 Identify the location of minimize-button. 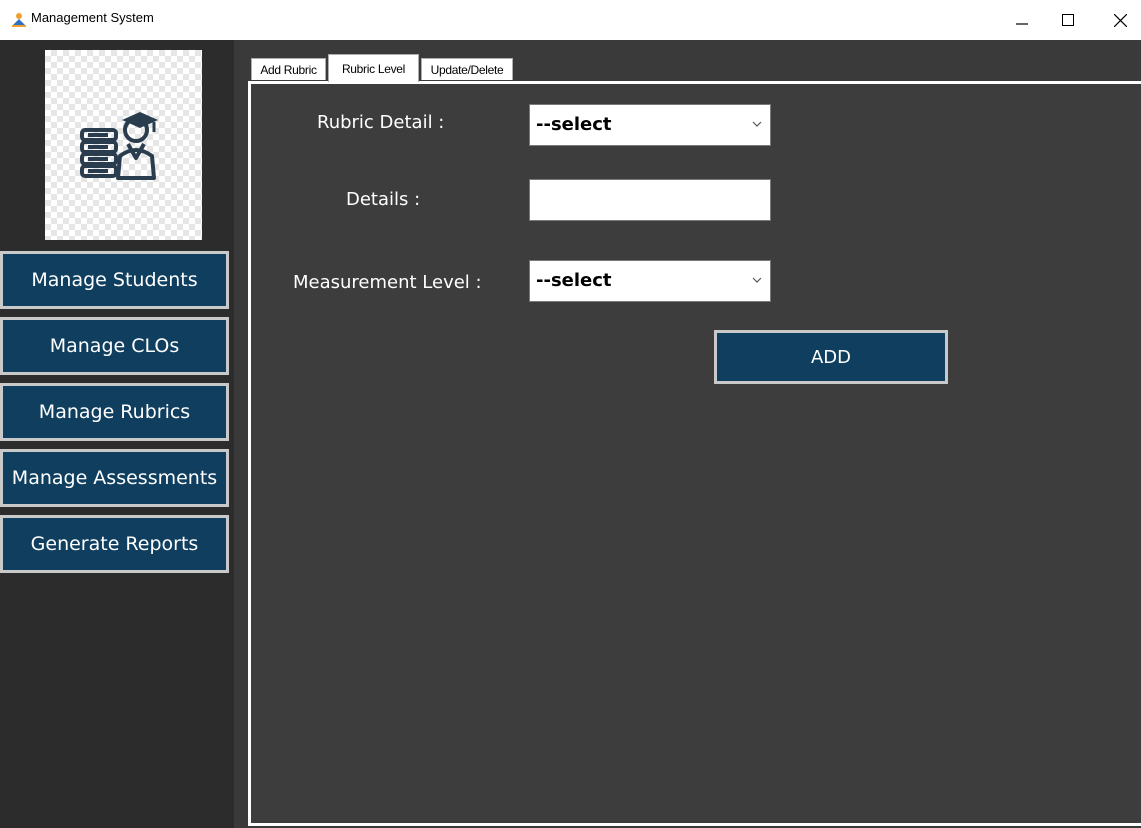
(1022, 20).